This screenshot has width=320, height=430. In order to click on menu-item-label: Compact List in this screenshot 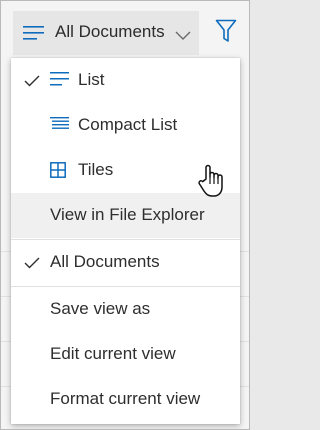, I will do `click(128, 124)`.